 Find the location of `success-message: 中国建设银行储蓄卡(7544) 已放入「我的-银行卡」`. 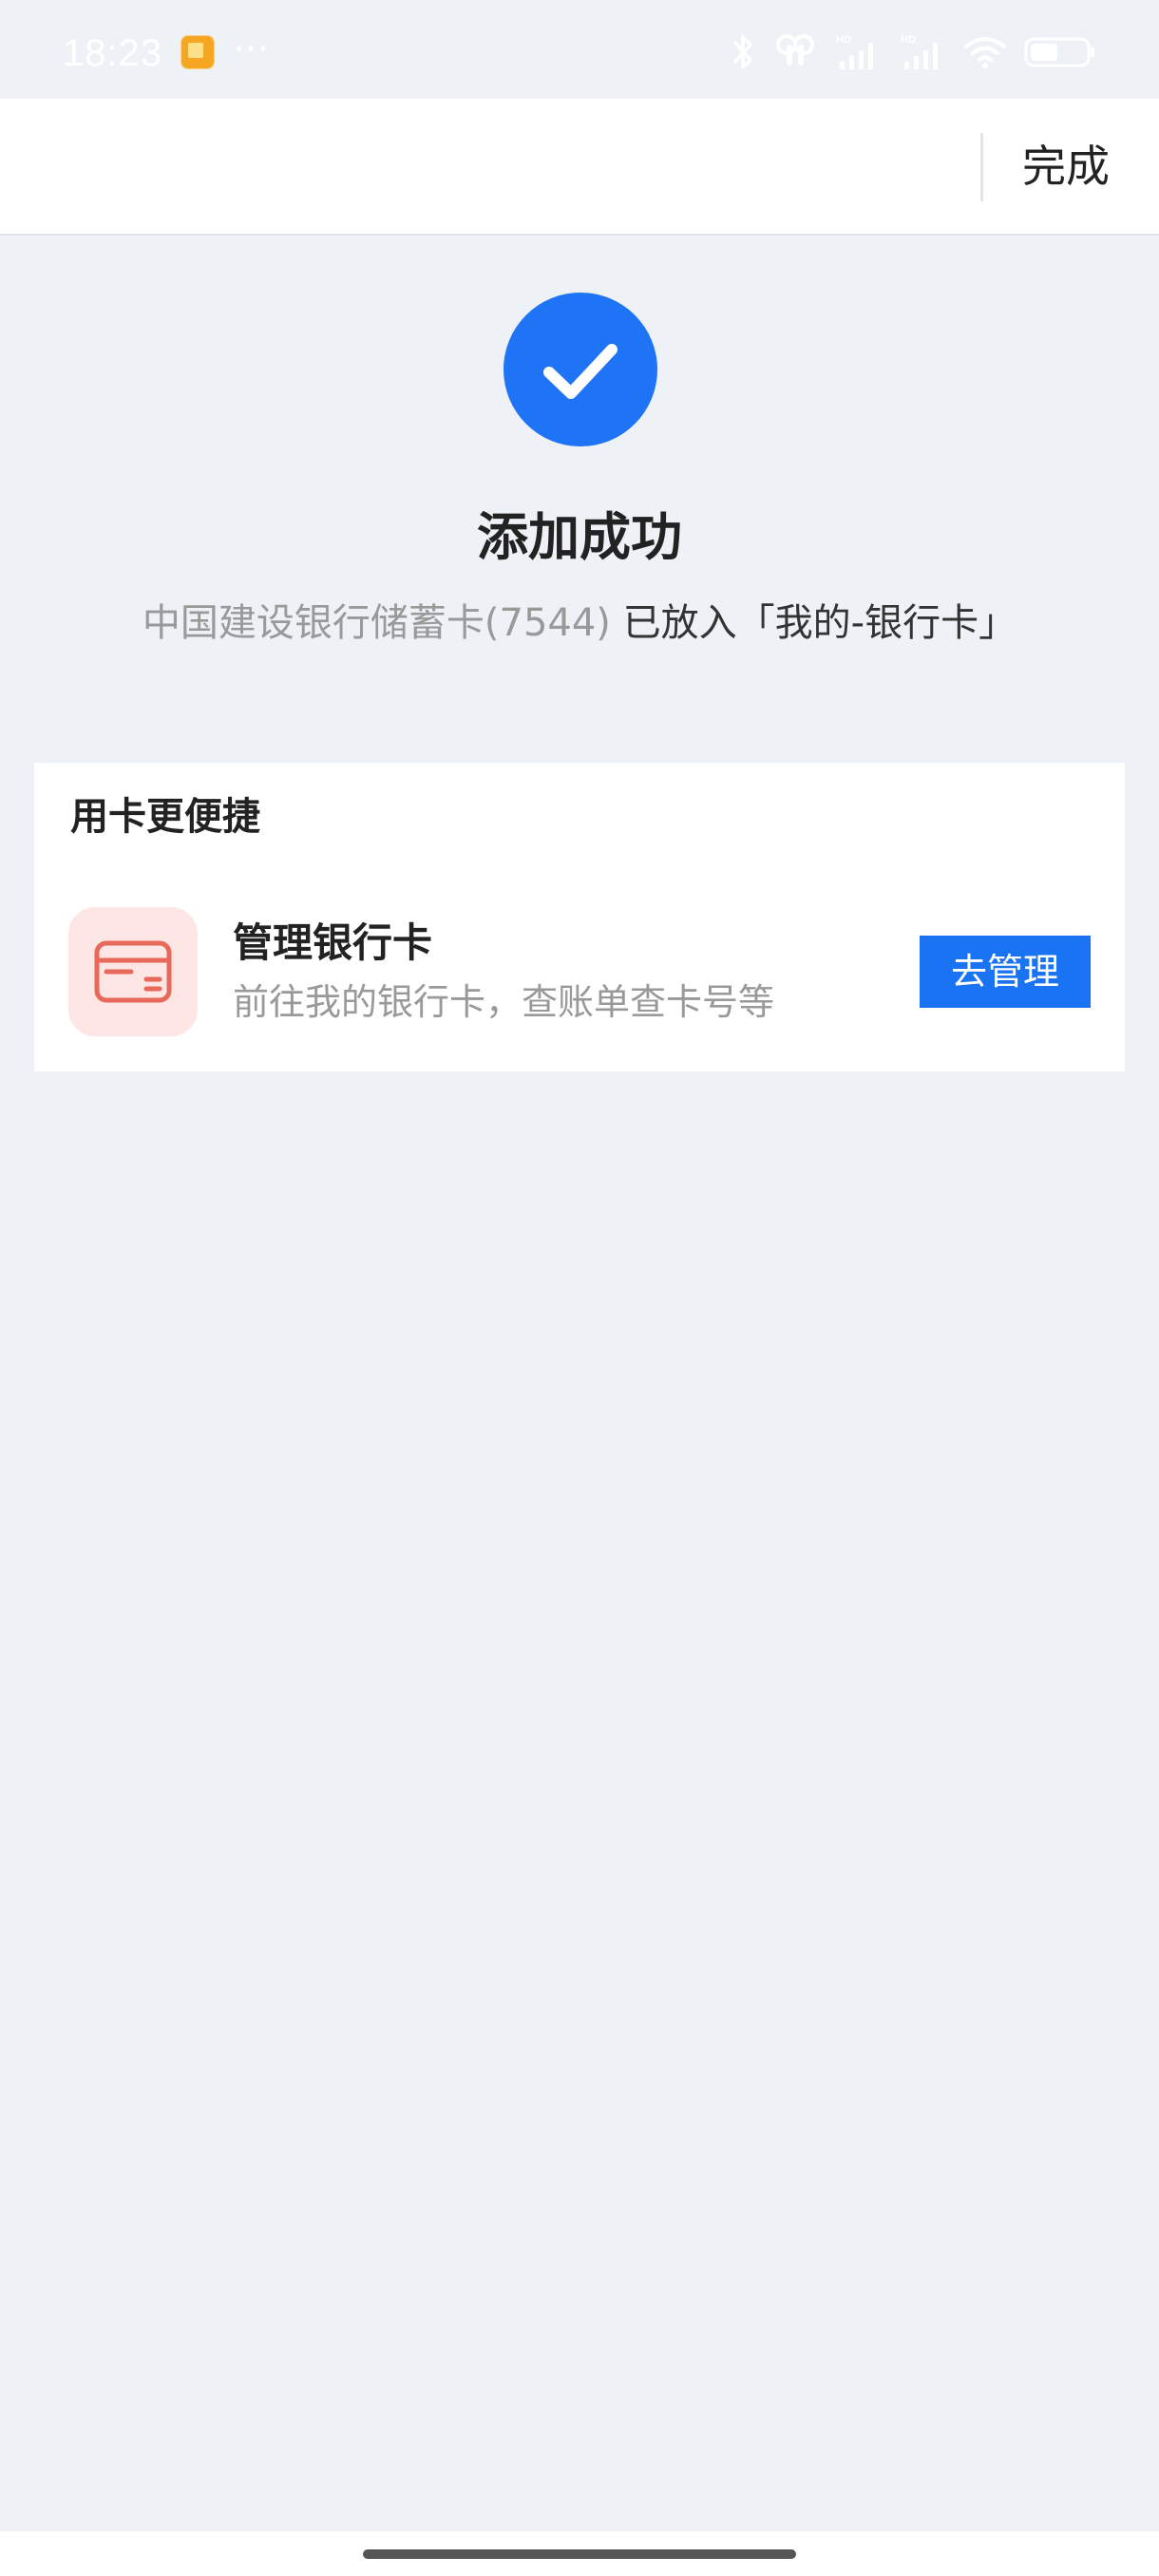

success-message: 中国建设银行储蓄卡(7544) 已放入「我的-银行卡」 is located at coordinates (579, 623).